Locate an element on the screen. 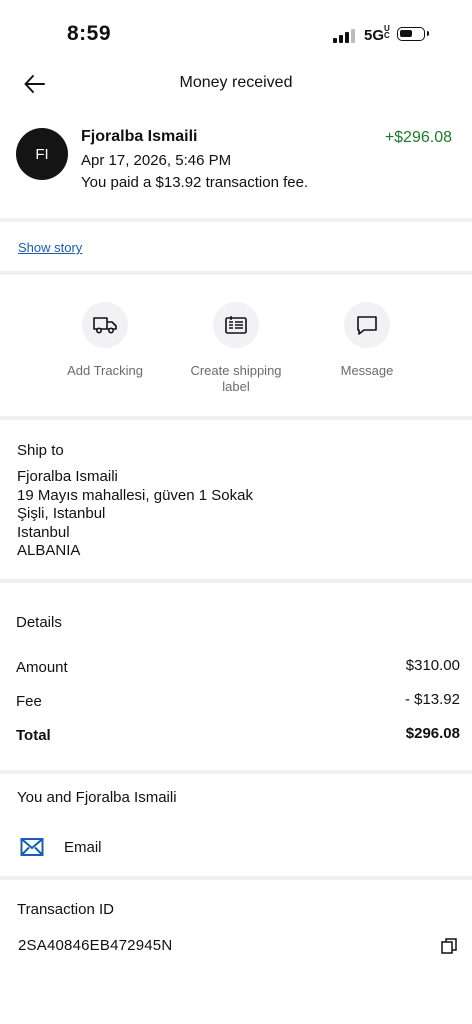 The width and height of the screenshot is (472, 1024). fee-label: Fee is located at coordinates (29, 701).